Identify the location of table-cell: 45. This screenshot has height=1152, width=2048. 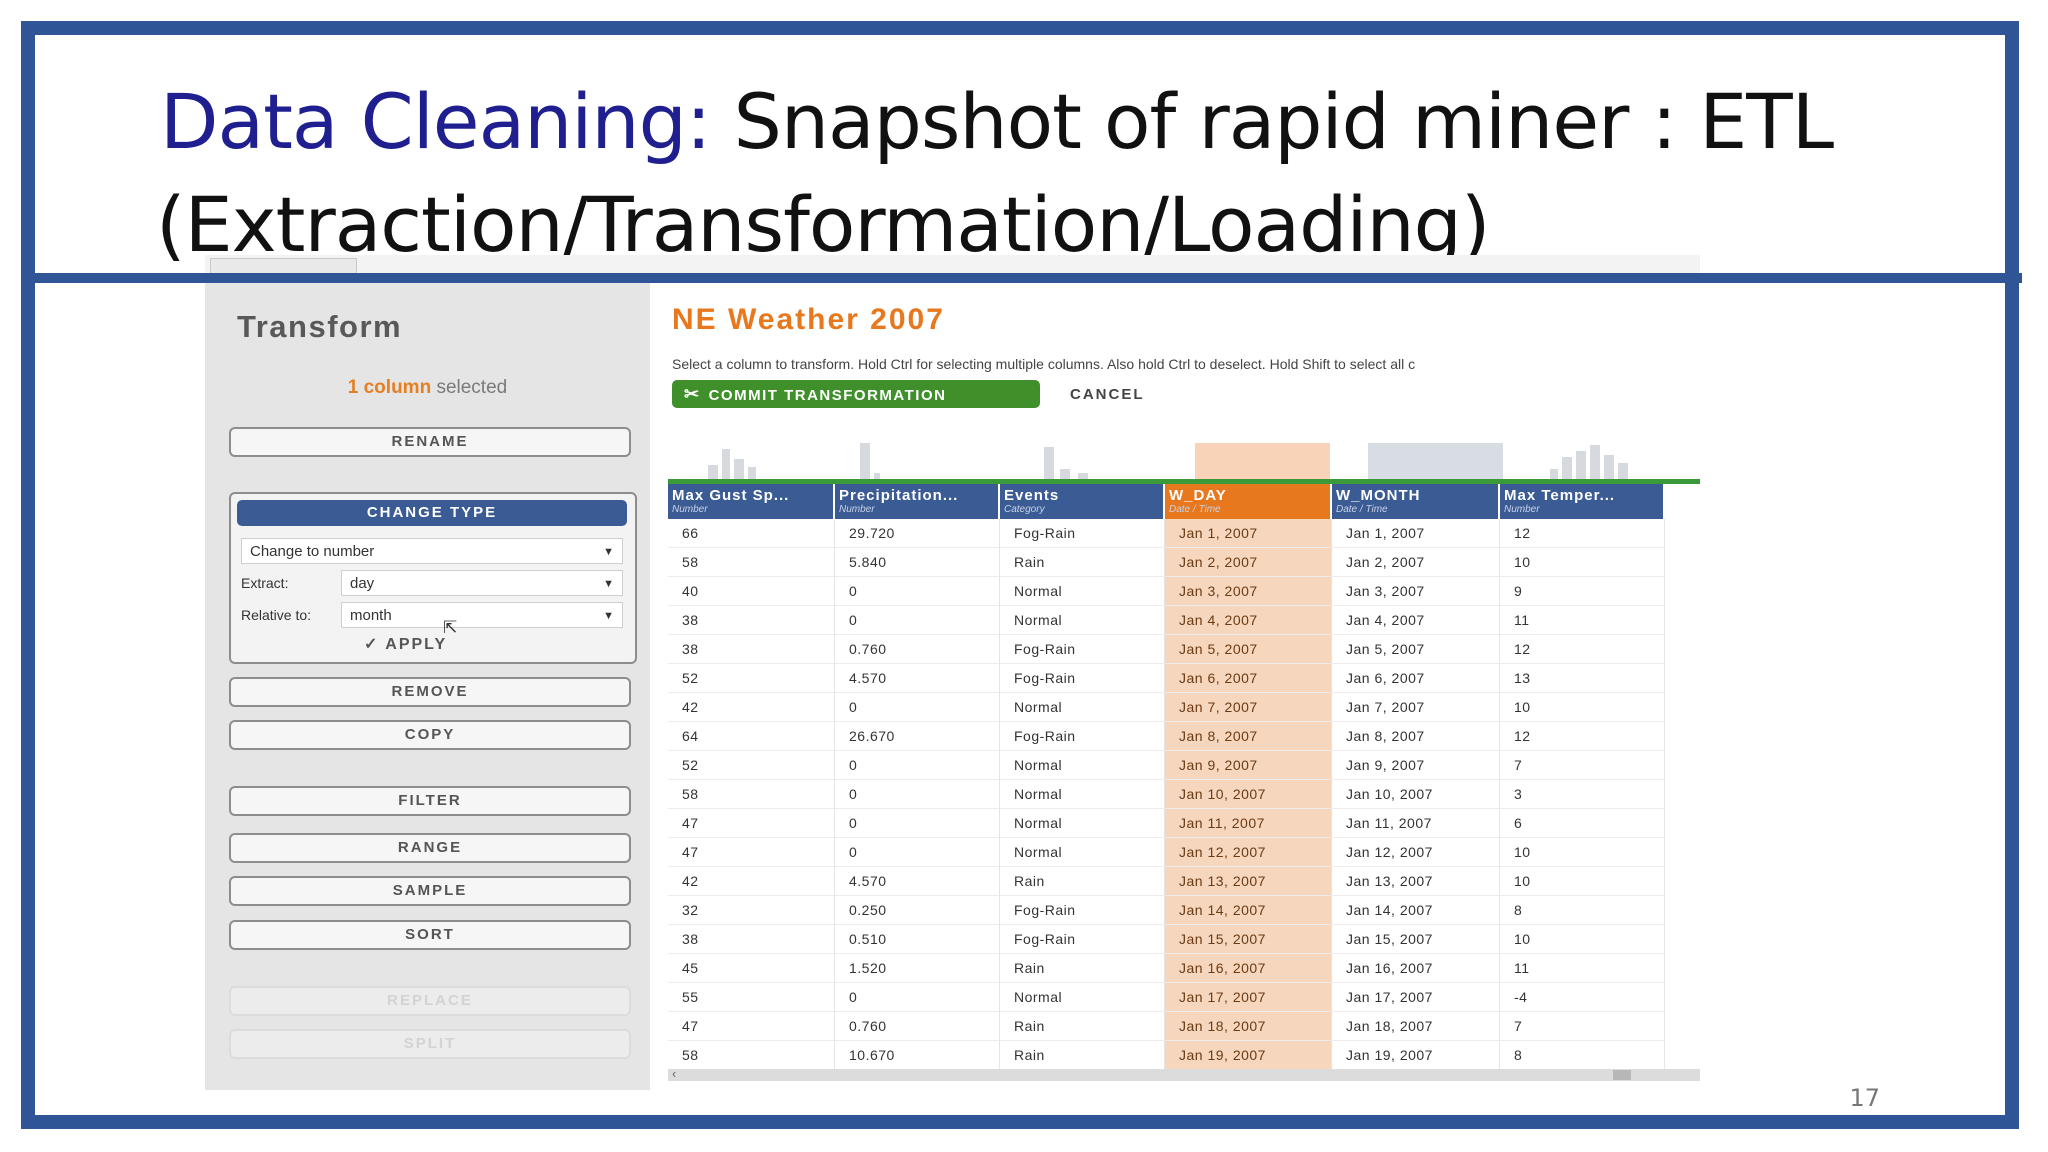
(751, 968).